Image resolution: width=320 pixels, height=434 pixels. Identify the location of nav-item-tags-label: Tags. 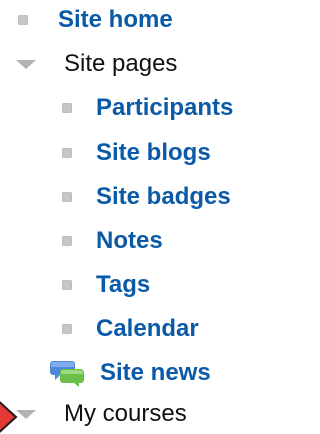
(123, 285).